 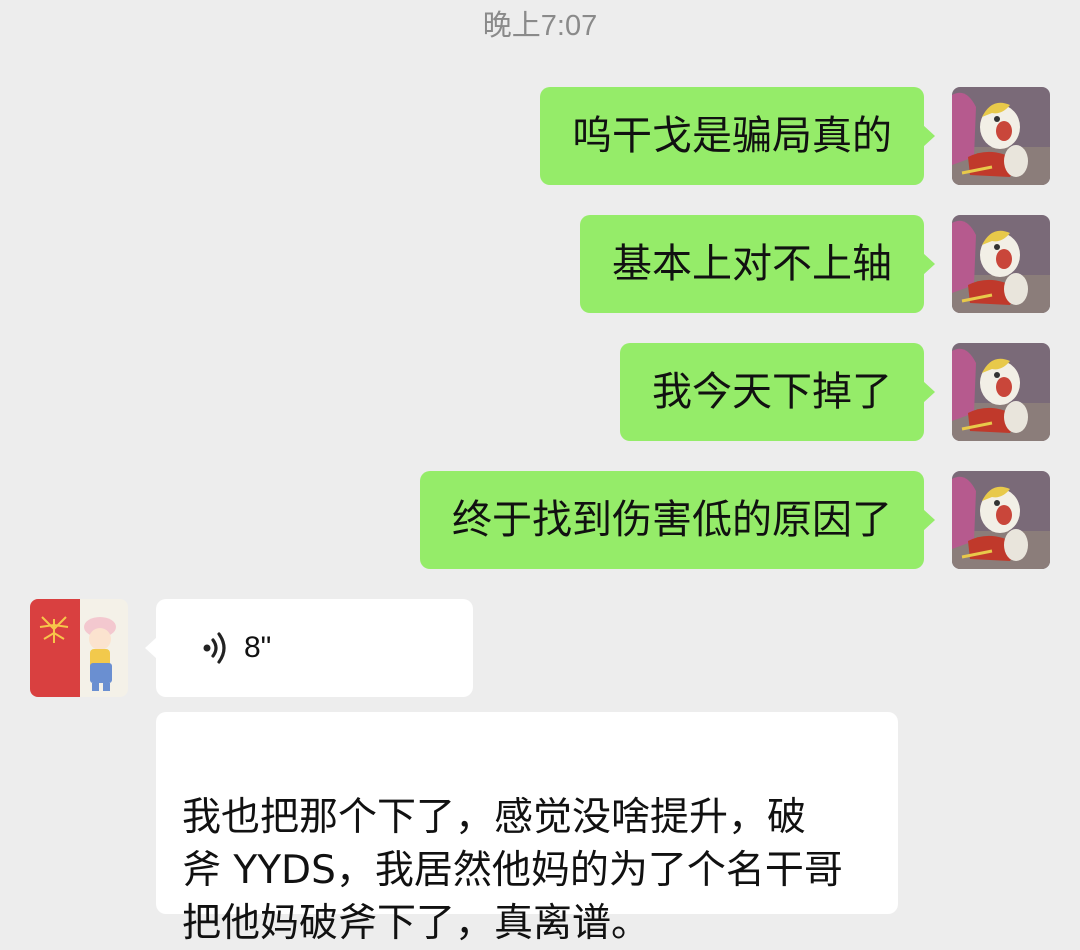 I want to click on voice-duration: 8", so click(x=258, y=647).